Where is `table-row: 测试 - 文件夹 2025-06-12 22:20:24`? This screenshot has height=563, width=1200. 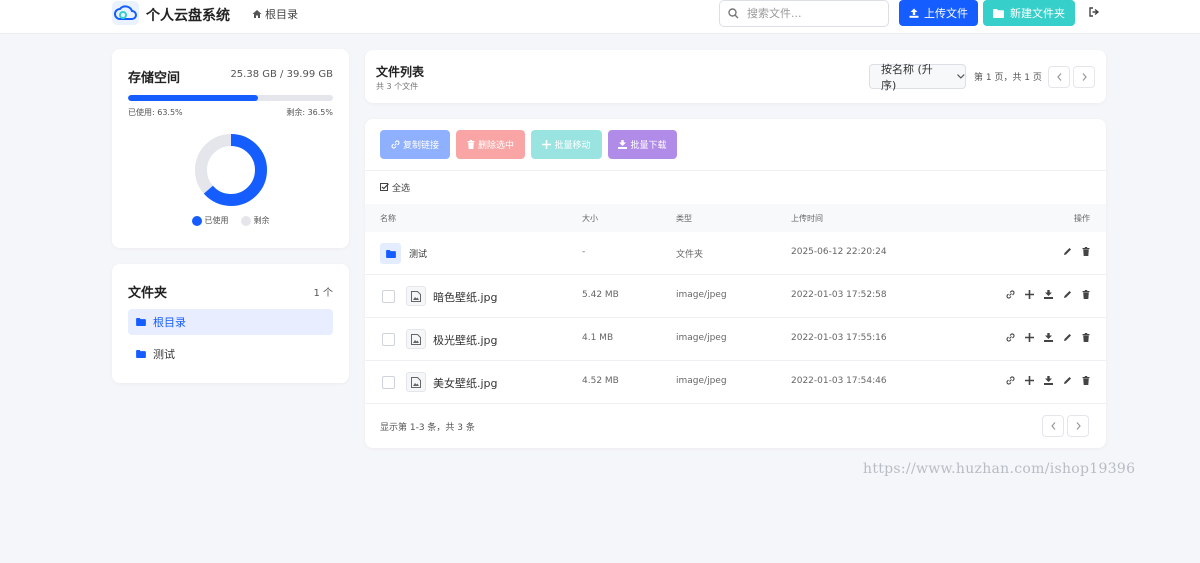
table-row: 测试 - 文件夹 2025-06-12 22:20:24 is located at coordinates (735, 253).